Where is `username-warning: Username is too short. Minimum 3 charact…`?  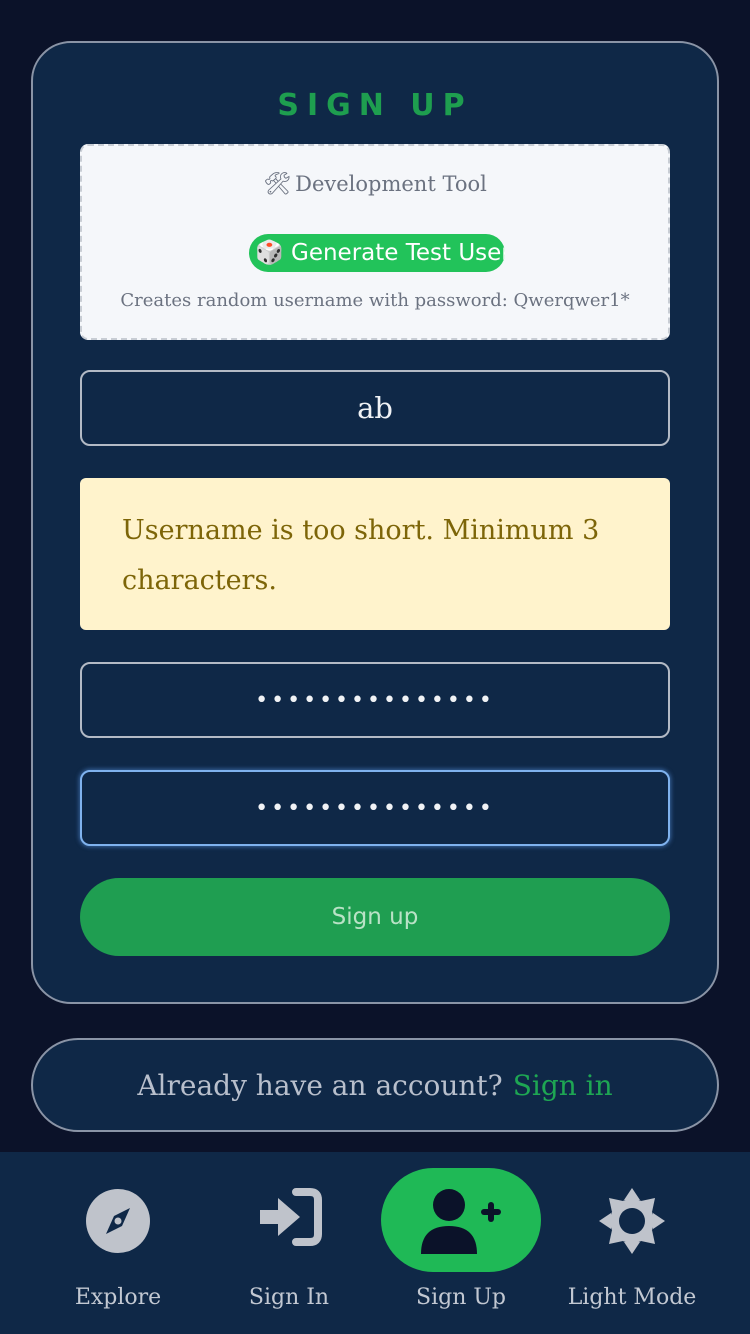
username-warning: Username is too short. Minimum 3 charact… is located at coordinates (375, 554).